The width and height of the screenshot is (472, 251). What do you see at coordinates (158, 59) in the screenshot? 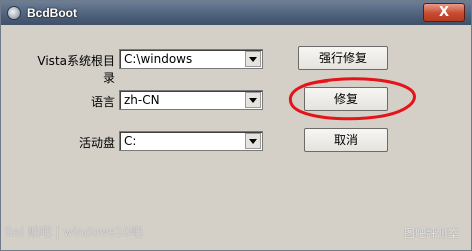
I see `vista-root-value: C:\windows` at bounding box center [158, 59].